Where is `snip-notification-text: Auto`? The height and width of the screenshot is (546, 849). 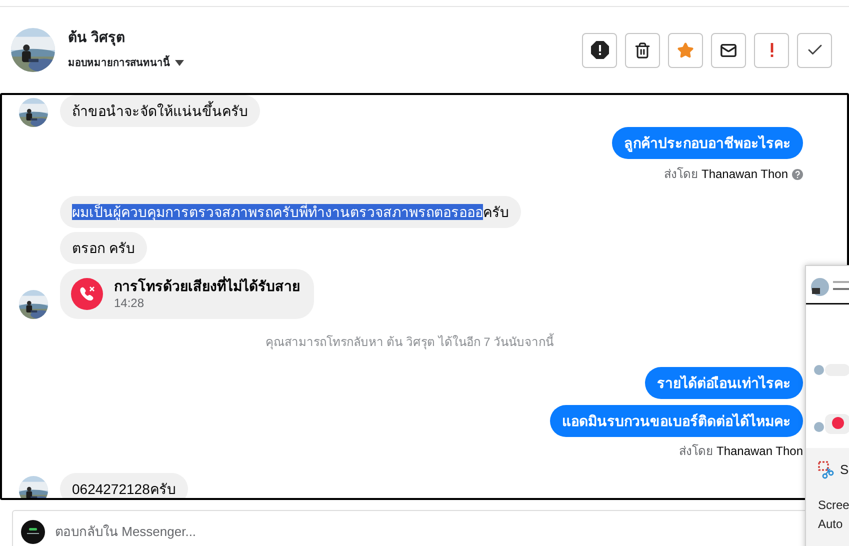 snip-notification-text: Auto is located at coordinates (831, 524).